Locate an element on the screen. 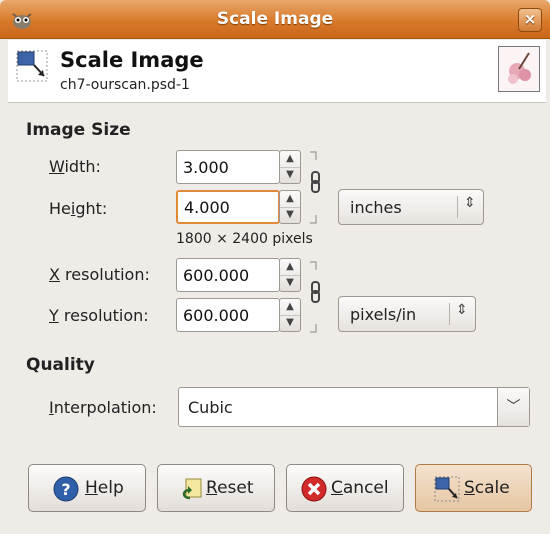  x-resolution-increment-icon: ▲ is located at coordinates (290, 267).